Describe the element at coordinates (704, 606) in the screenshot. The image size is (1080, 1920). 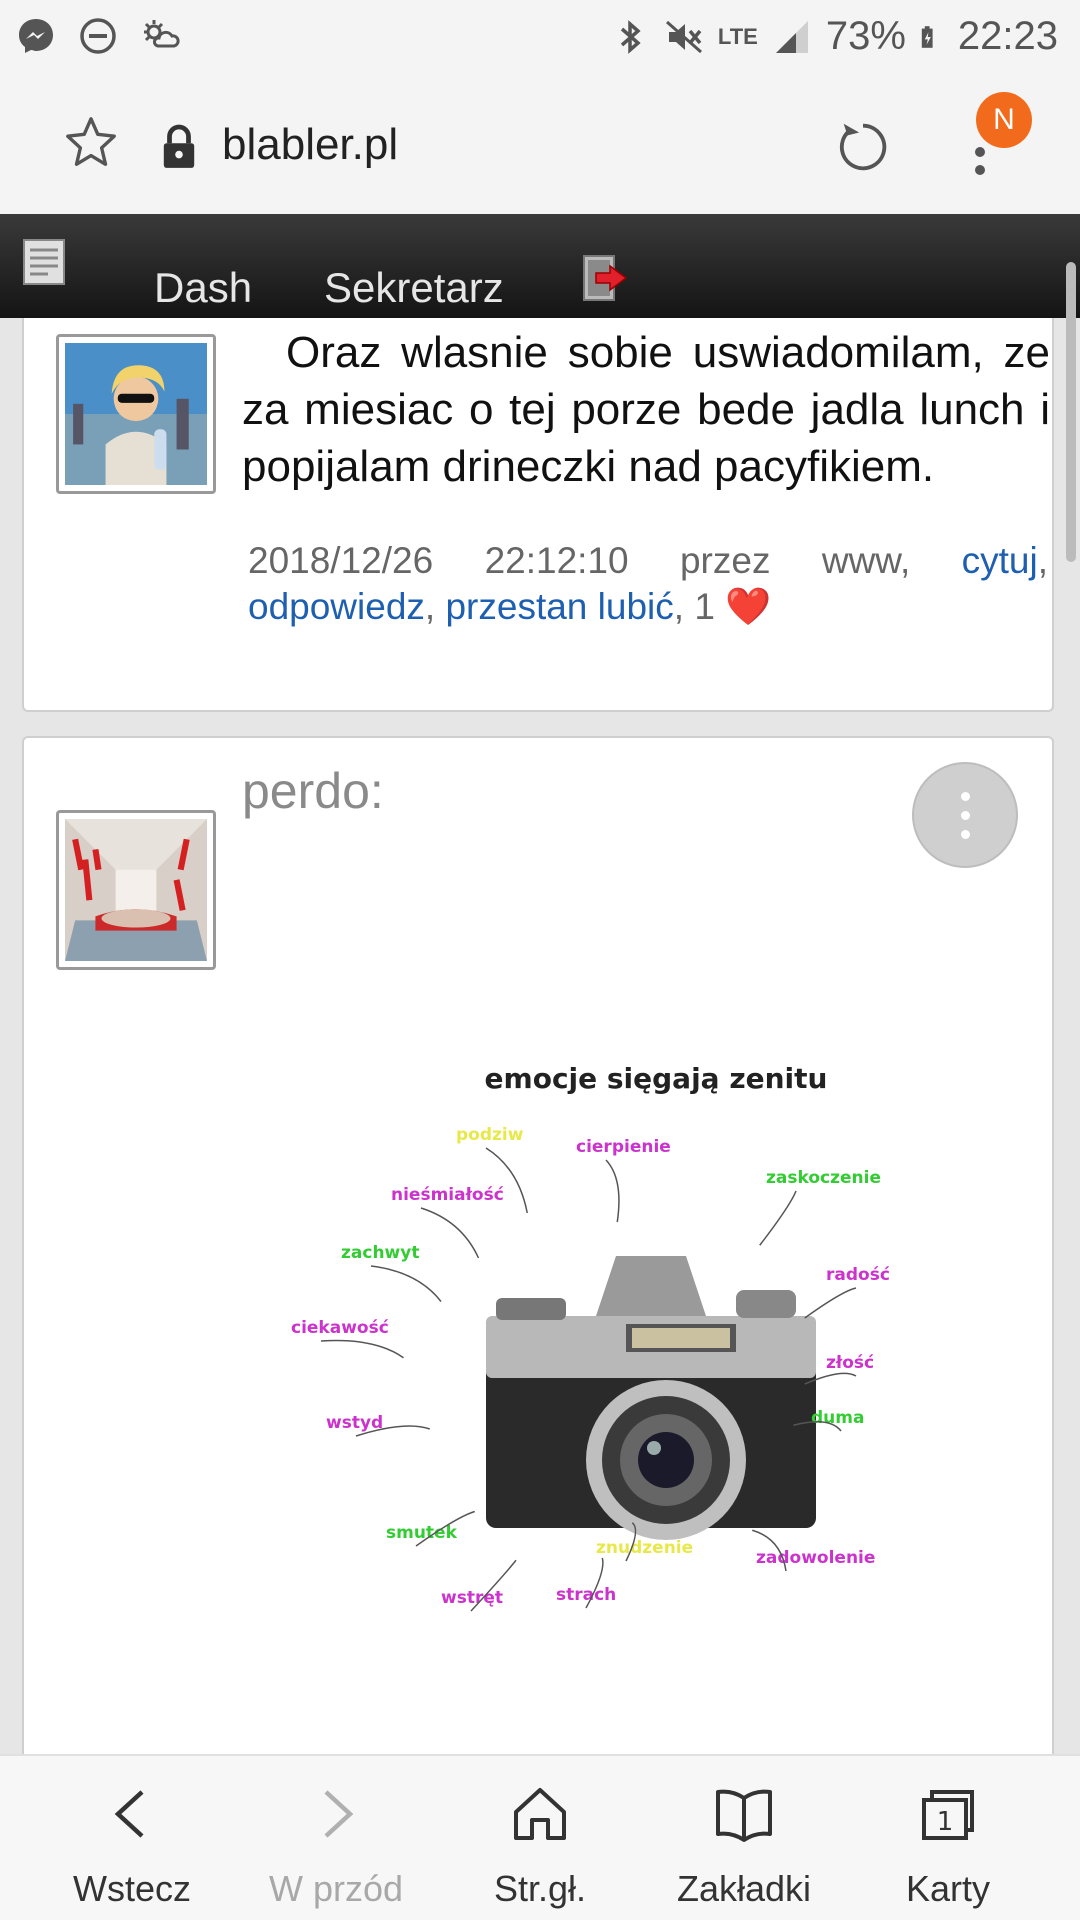
I see `like-count: 1` at that location.